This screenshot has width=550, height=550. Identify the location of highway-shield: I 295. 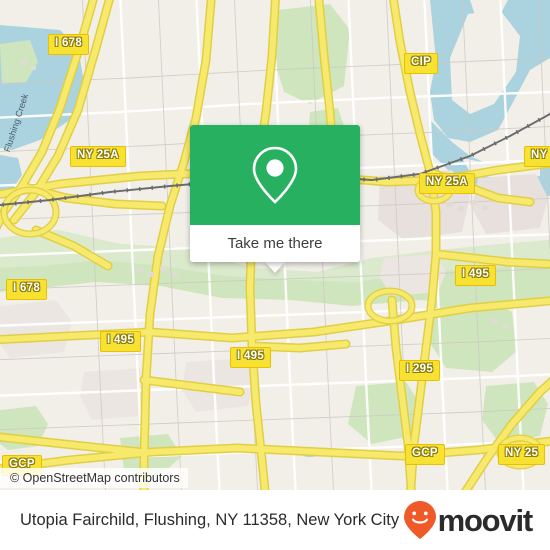
(420, 370).